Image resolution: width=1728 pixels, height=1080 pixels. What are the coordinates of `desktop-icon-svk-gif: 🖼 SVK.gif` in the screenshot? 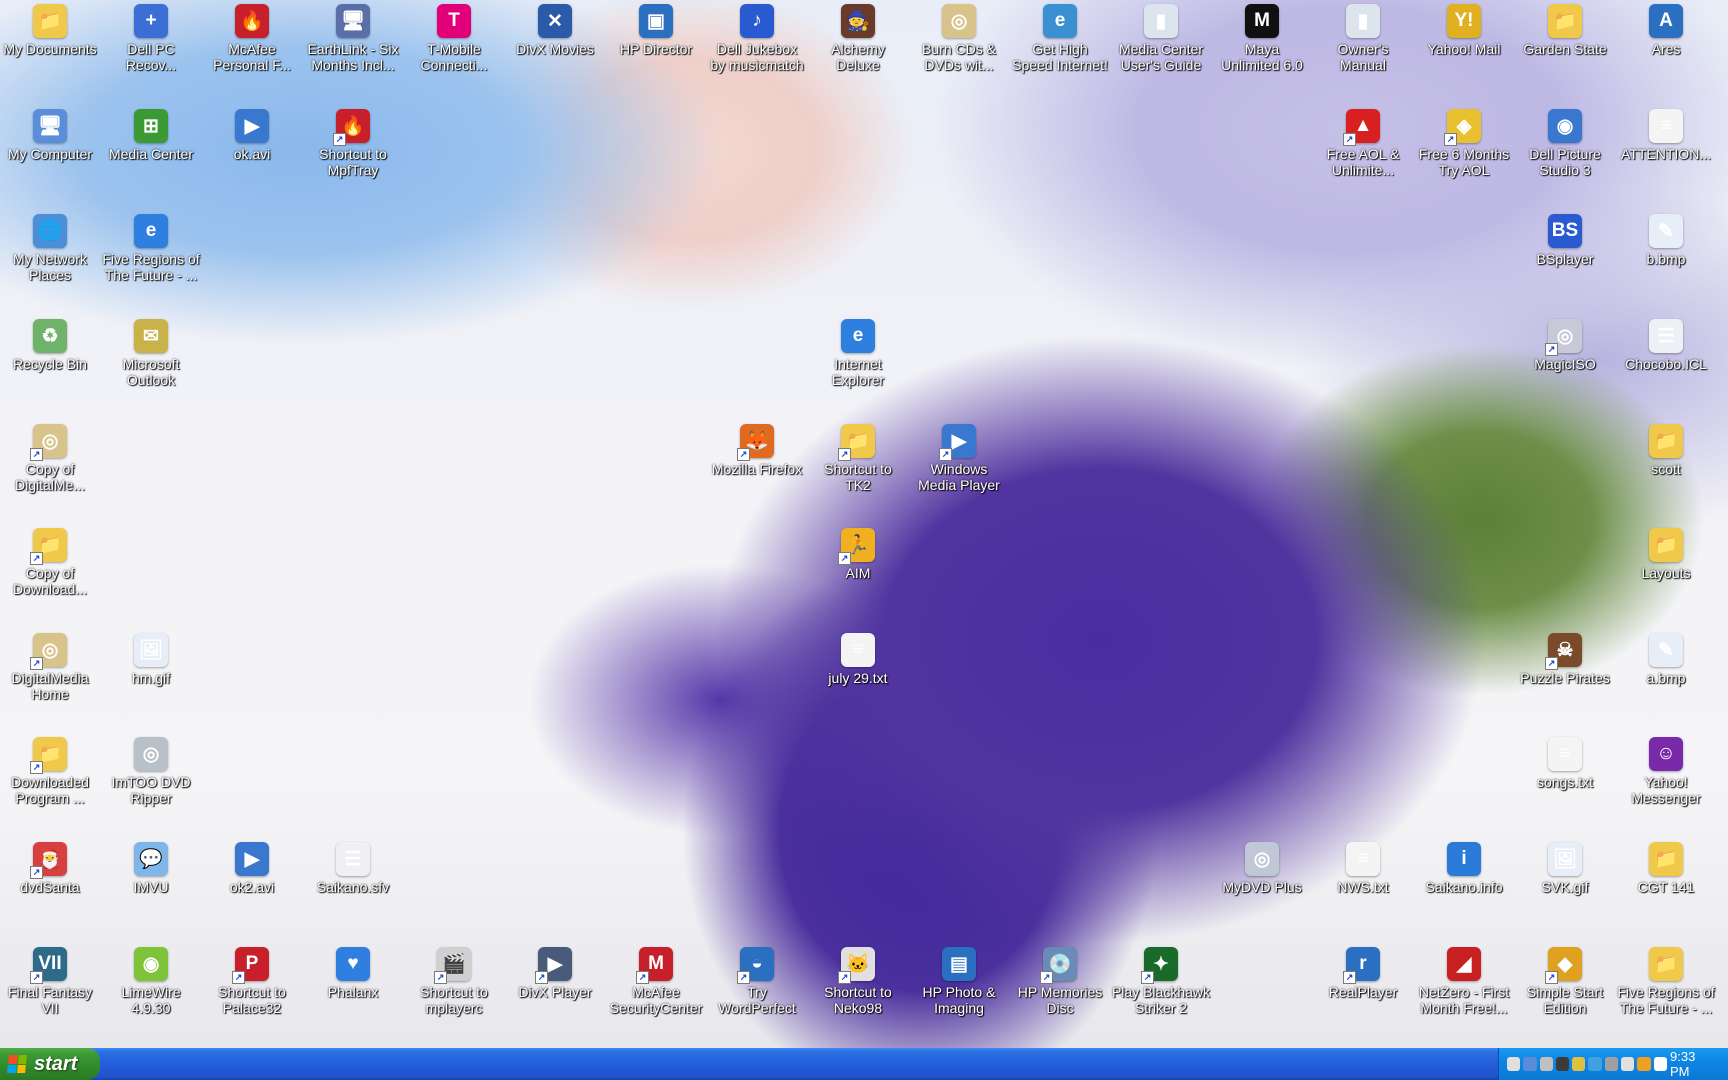 It's located at (1565, 868).